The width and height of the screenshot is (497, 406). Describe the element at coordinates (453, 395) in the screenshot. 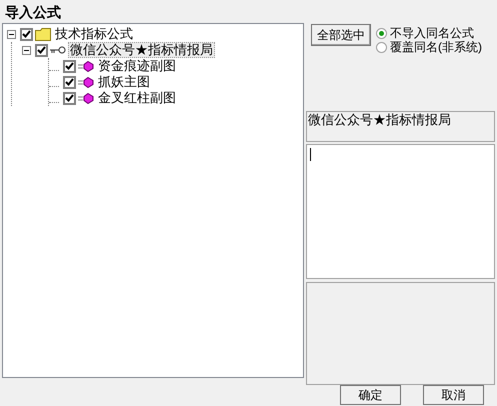

I see `dialog-button: 取消` at that location.